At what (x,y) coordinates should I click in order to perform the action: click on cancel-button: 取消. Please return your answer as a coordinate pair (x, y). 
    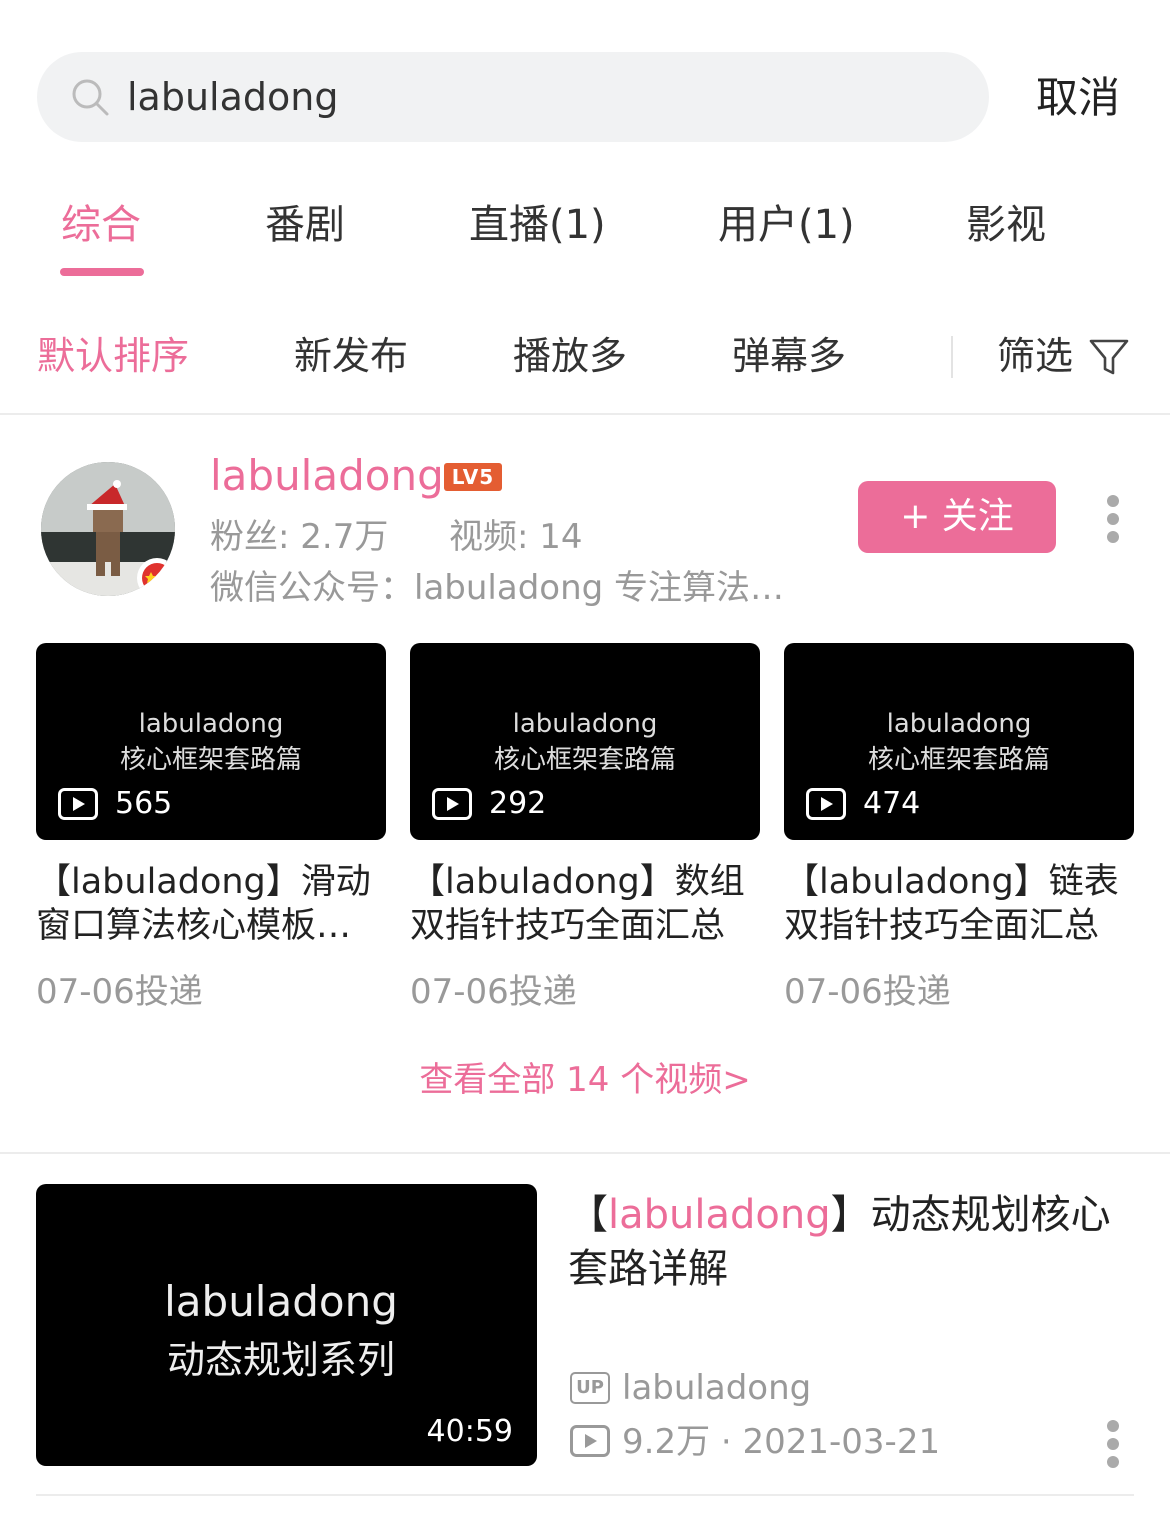
    Looking at the image, I should click on (1078, 98).